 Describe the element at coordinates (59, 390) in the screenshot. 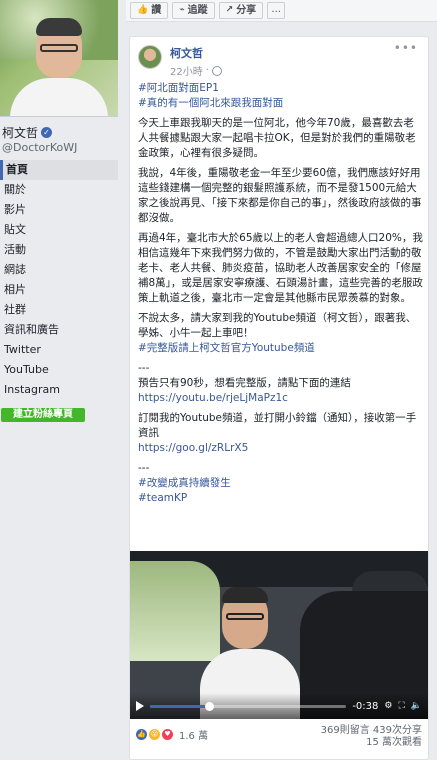

I see `nav-item-instagram: Instagram` at that location.